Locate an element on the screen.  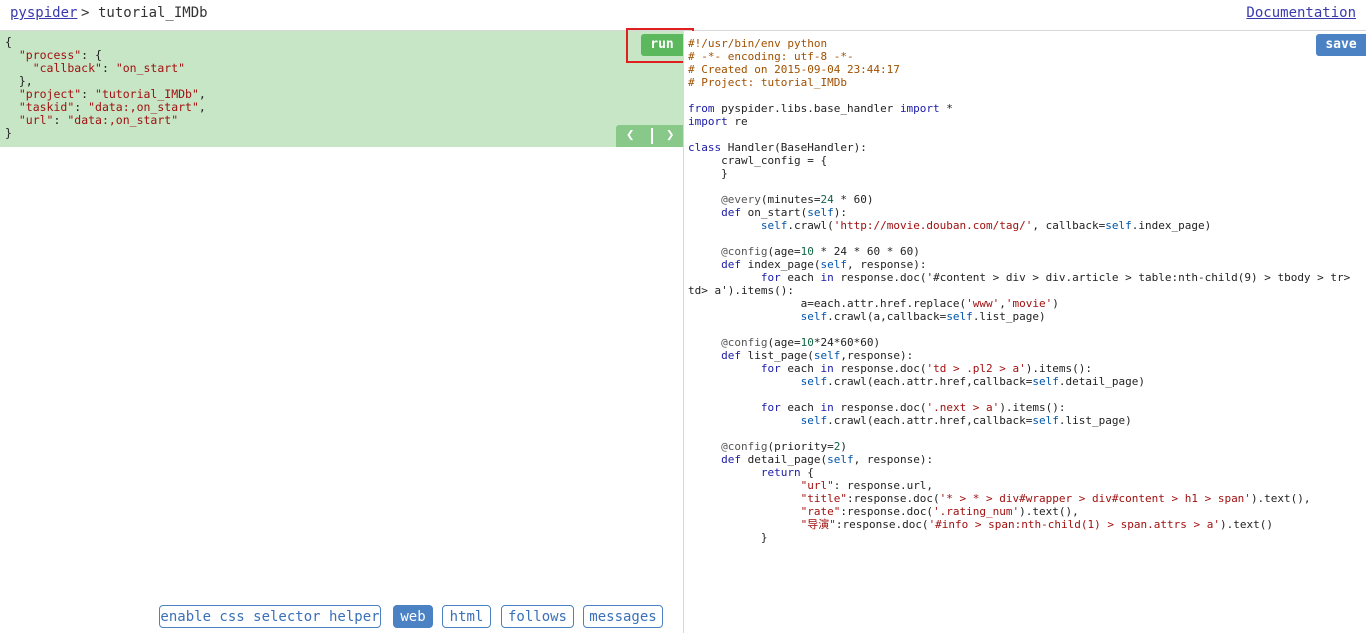
save-button: save is located at coordinates (1341, 45).